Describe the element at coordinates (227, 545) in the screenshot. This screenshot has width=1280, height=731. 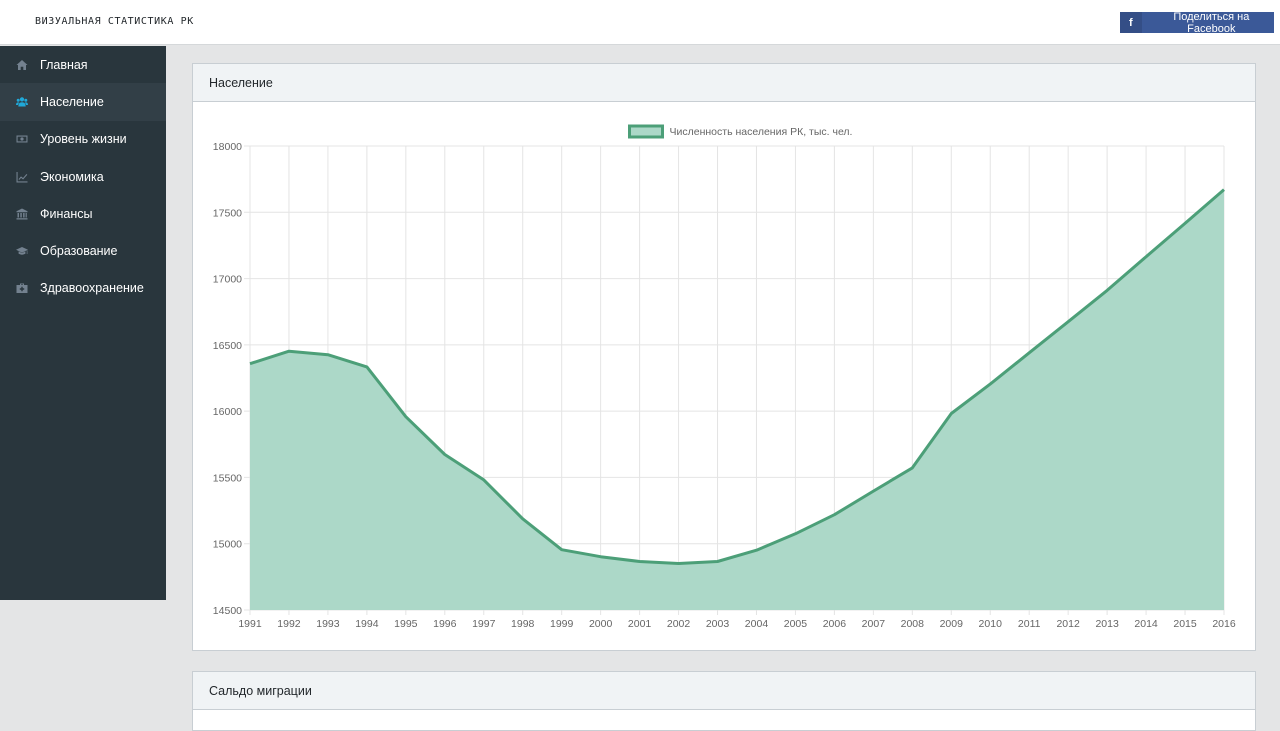
I see `y-tick-label: 15000` at that location.